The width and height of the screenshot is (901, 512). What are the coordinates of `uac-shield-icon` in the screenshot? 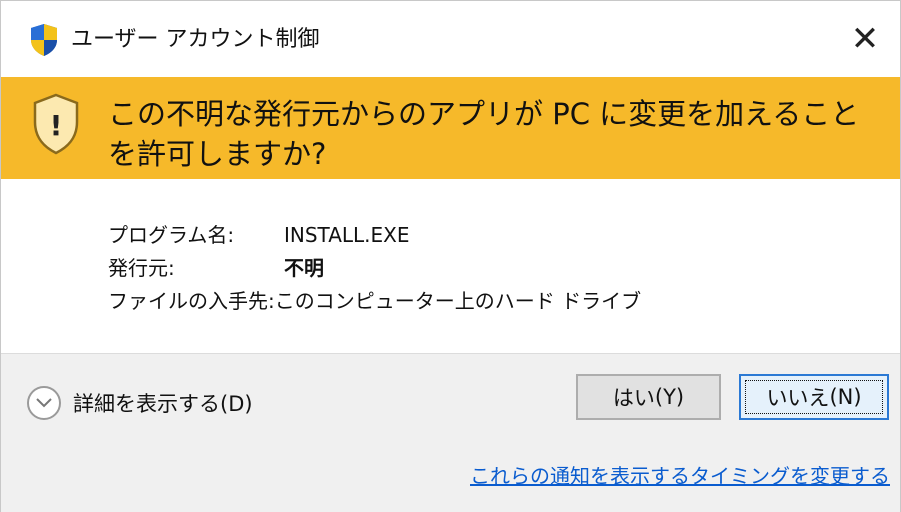 It's located at (44, 40).